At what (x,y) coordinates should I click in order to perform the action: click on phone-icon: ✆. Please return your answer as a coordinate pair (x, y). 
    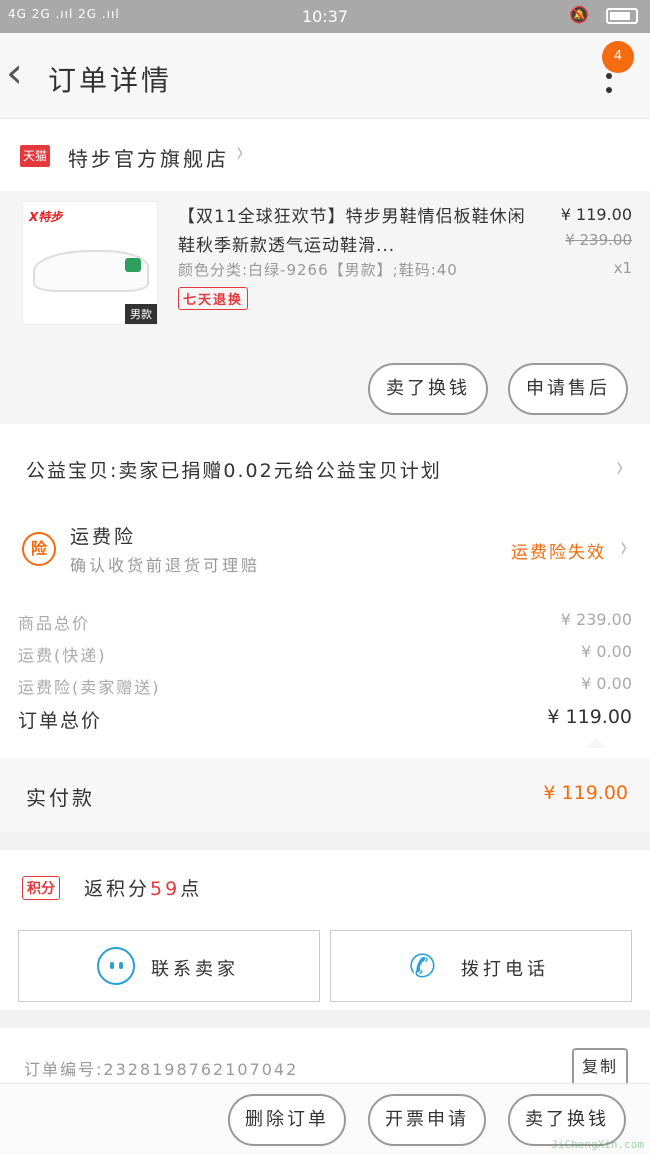
    Looking at the image, I should click on (424, 966).